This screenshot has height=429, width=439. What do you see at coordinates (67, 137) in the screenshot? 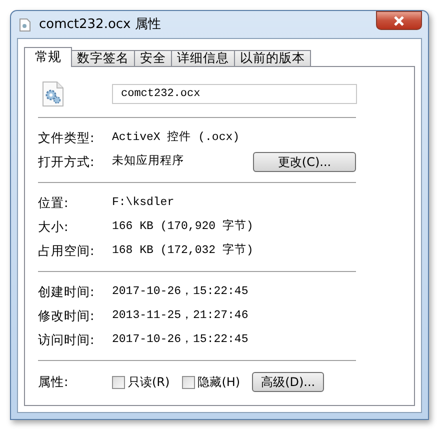
I see `field-label: 文件类型:` at bounding box center [67, 137].